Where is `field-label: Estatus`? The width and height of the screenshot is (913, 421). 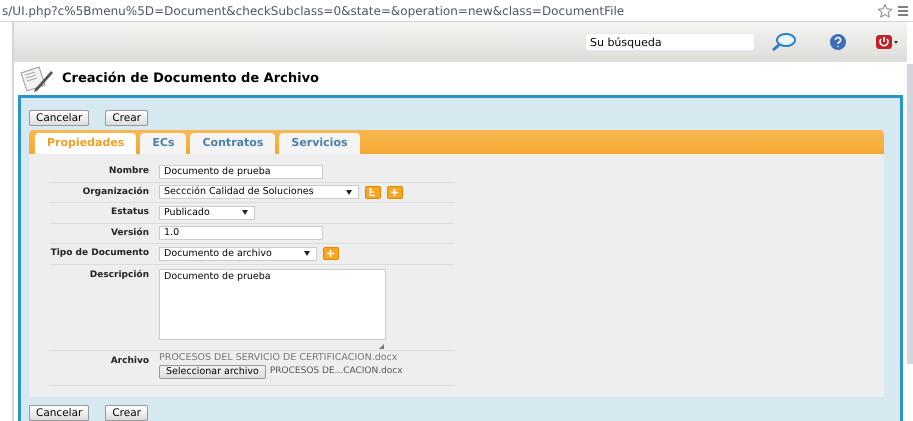
field-label: Estatus is located at coordinates (130, 212).